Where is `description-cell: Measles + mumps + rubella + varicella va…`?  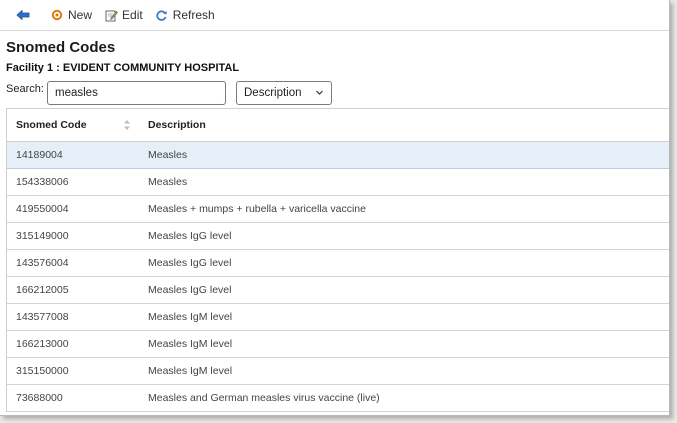 description-cell: Measles + mumps + rubella + varicella va… is located at coordinates (257, 209).